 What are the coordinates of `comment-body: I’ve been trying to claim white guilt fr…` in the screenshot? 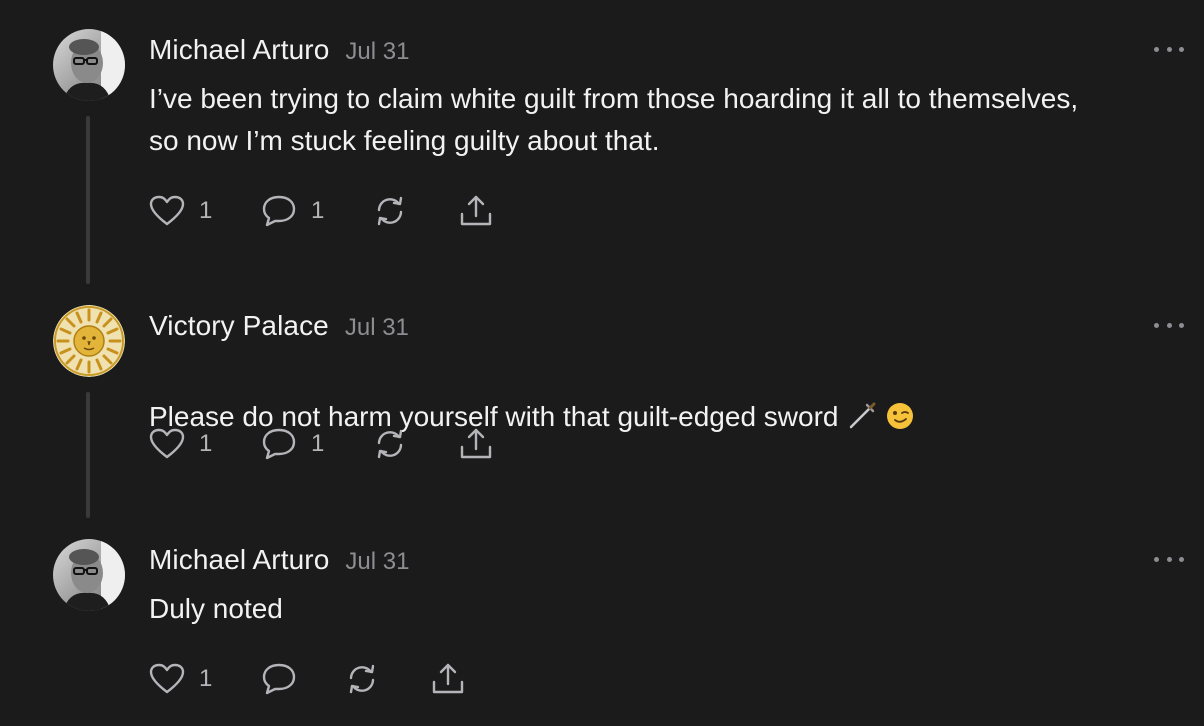 It's located at (614, 119).